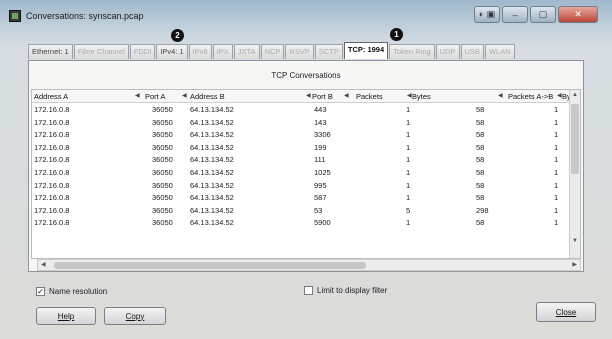  What do you see at coordinates (306, 17) in the screenshot?
I see `title-bar: Conversations: synscan.pcap ◐ ▣ ‒ ▢ ✕` at bounding box center [306, 17].